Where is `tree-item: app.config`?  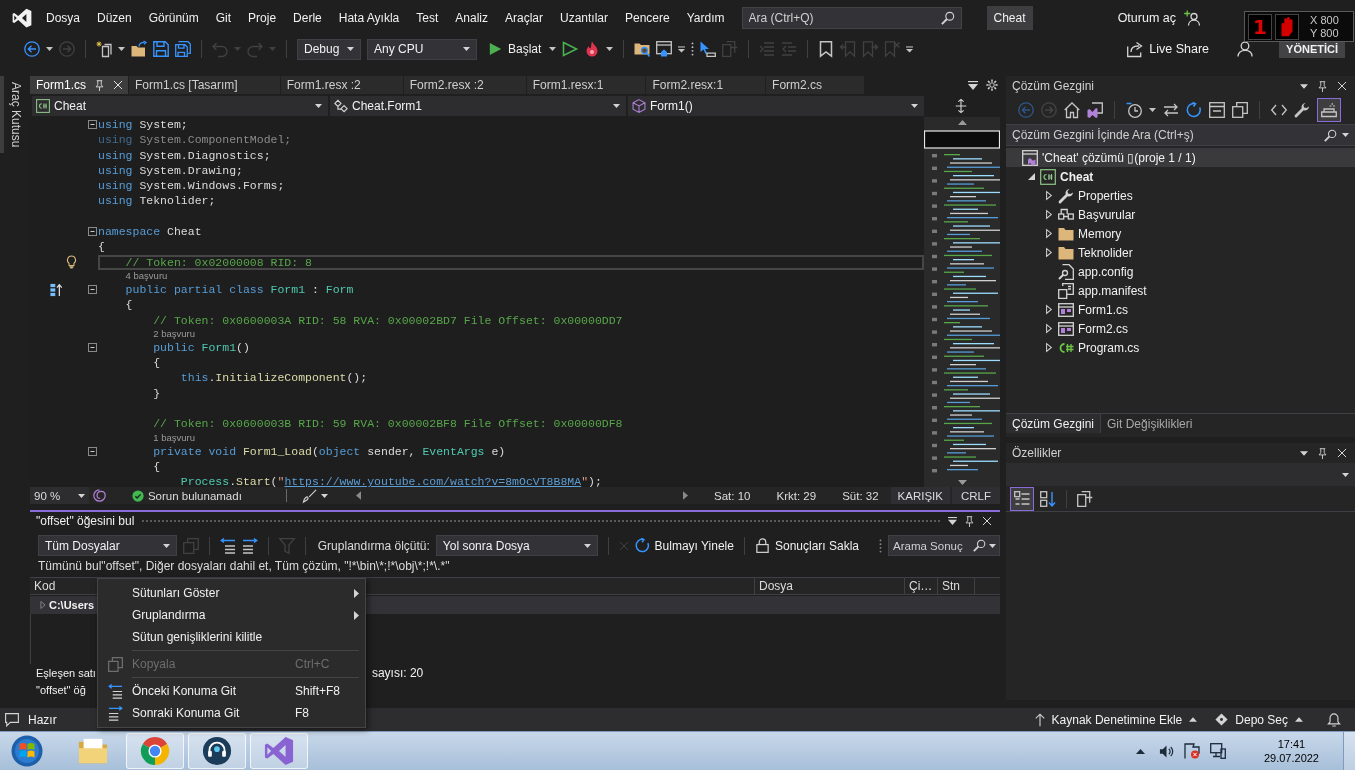
tree-item: app.config is located at coordinates (1180, 271).